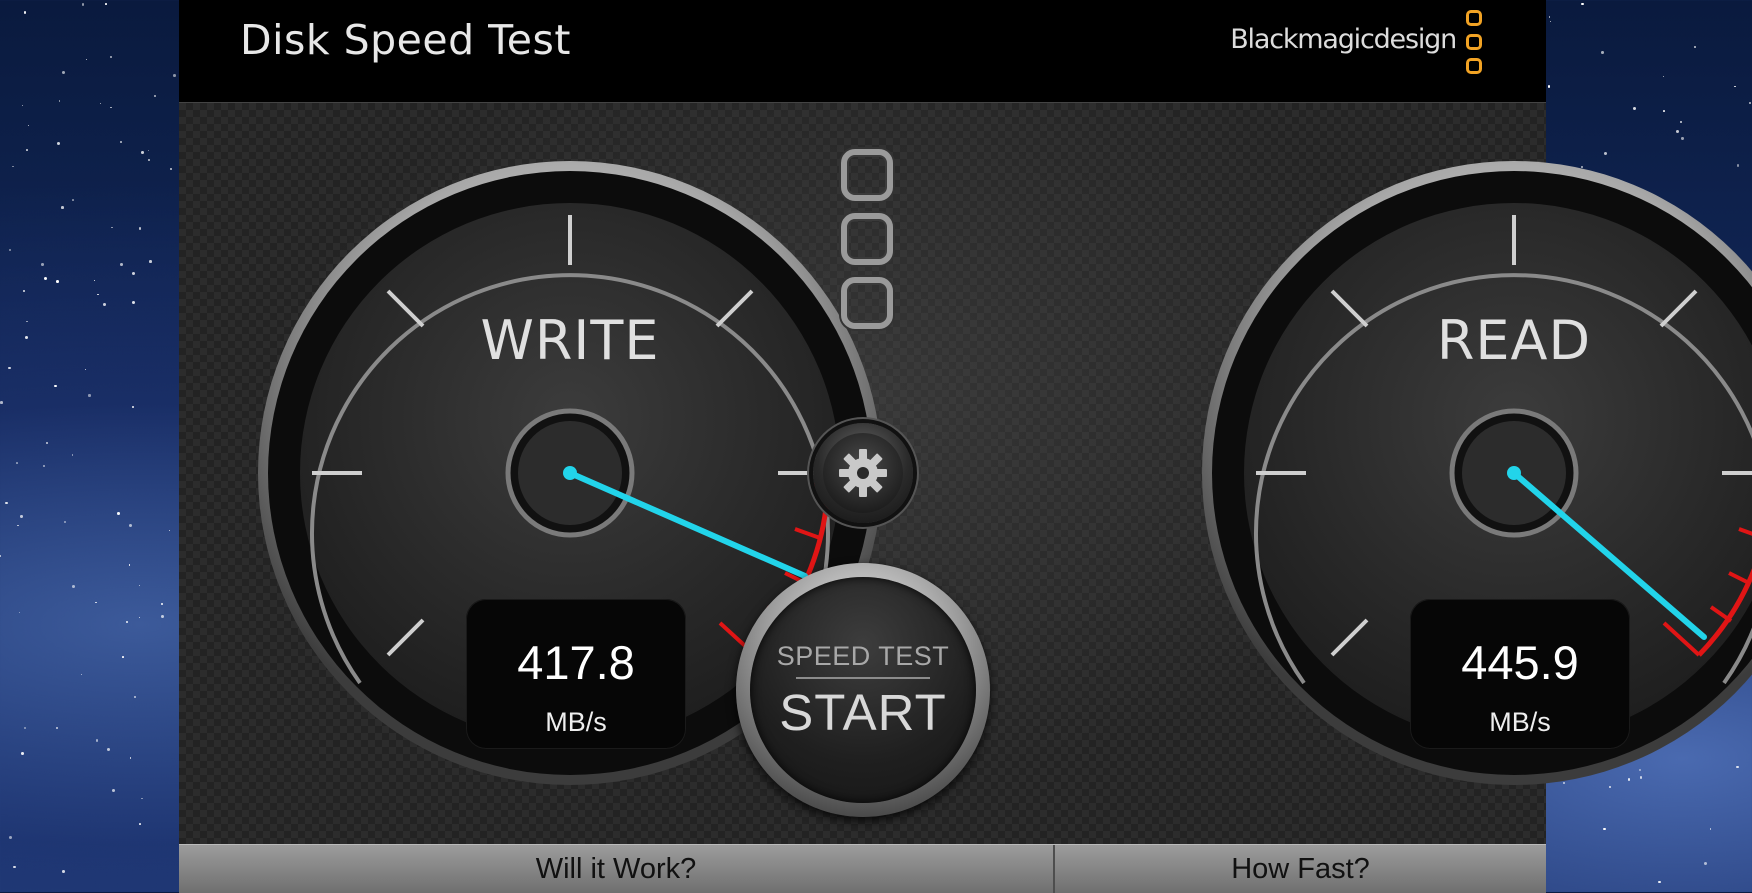  Describe the element at coordinates (1520, 662) in the screenshot. I see `read-value: 445.9` at that location.